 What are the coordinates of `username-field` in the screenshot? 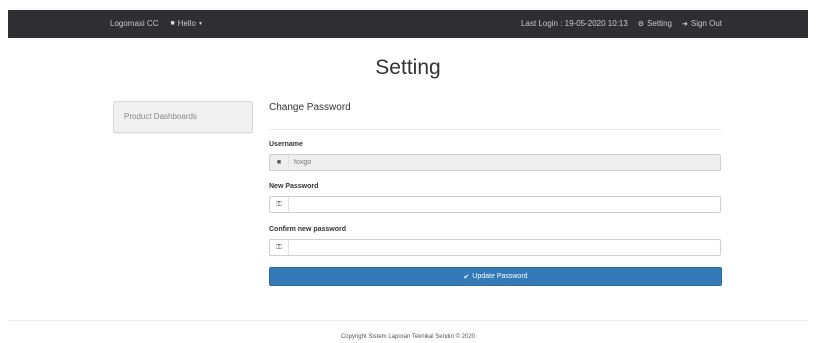 It's located at (508, 162).